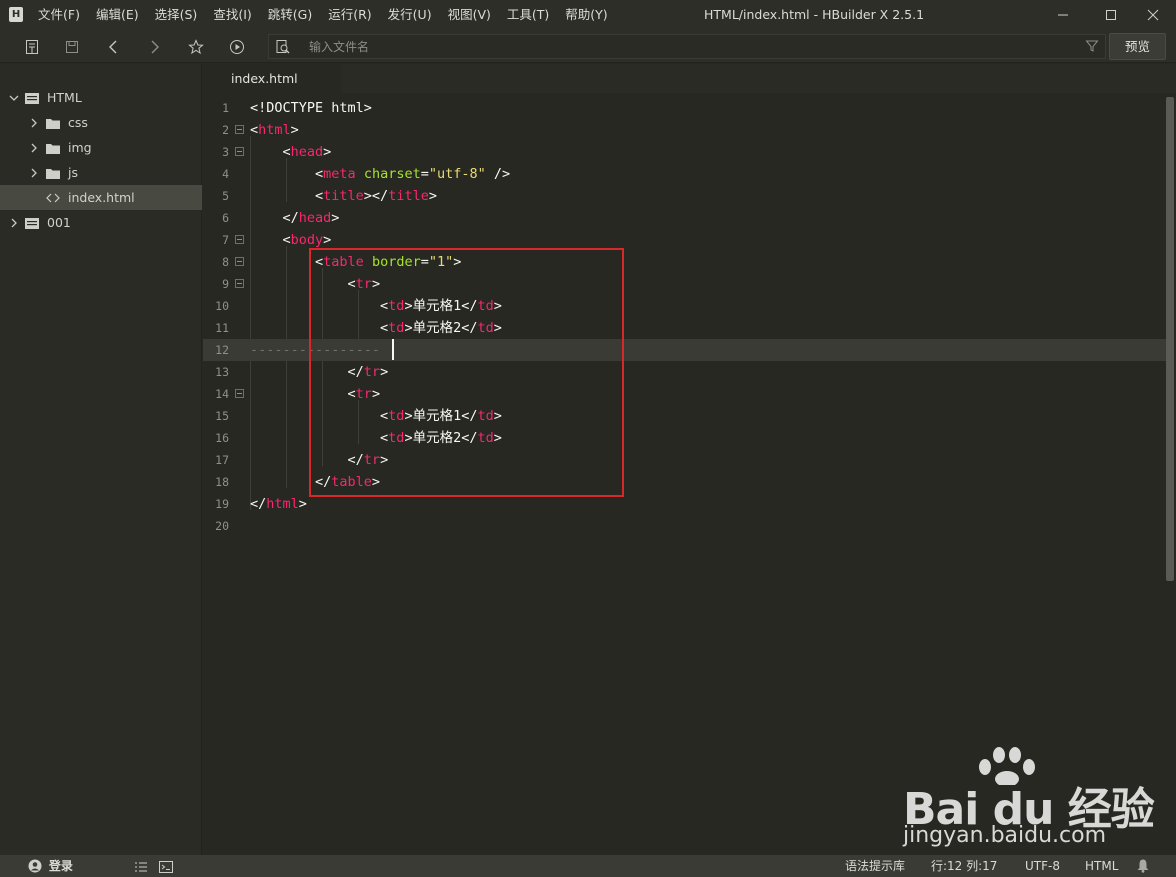 The height and width of the screenshot is (877, 1176). I want to click on tree-file-index-html: index.html, so click(101, 197).